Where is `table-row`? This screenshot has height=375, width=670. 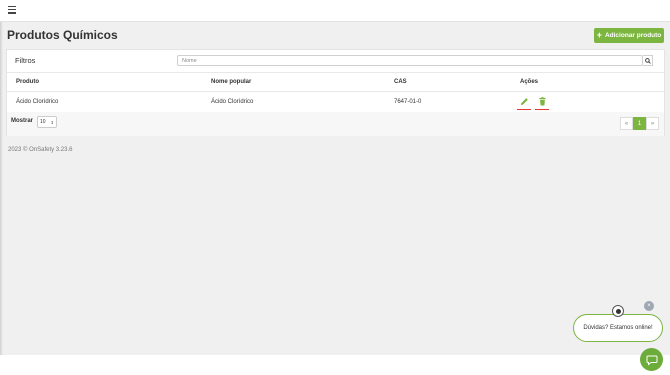
table-row is located at coordinates (335, 102).